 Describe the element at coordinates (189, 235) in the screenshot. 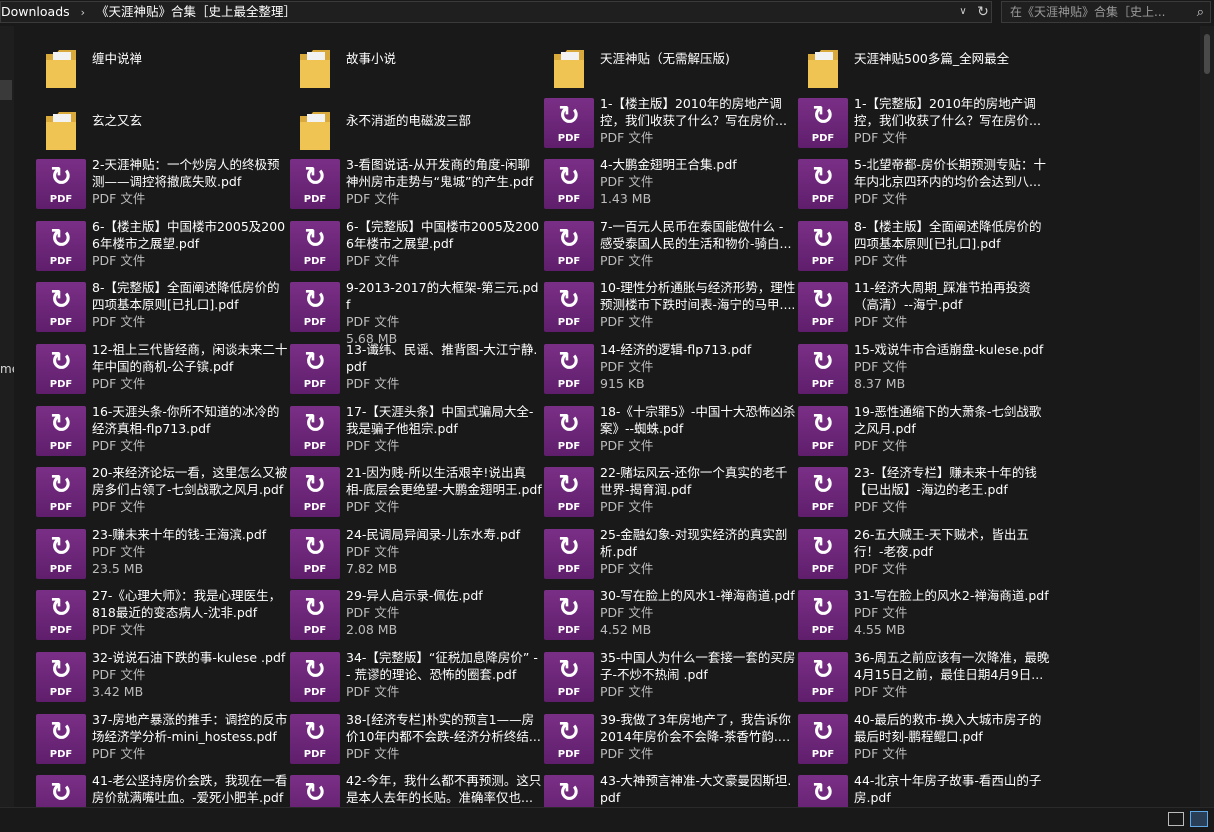

I see `item-name: 6-【楼主版】中国楼市2005及2006年楼市之展望.pdf` at that location.